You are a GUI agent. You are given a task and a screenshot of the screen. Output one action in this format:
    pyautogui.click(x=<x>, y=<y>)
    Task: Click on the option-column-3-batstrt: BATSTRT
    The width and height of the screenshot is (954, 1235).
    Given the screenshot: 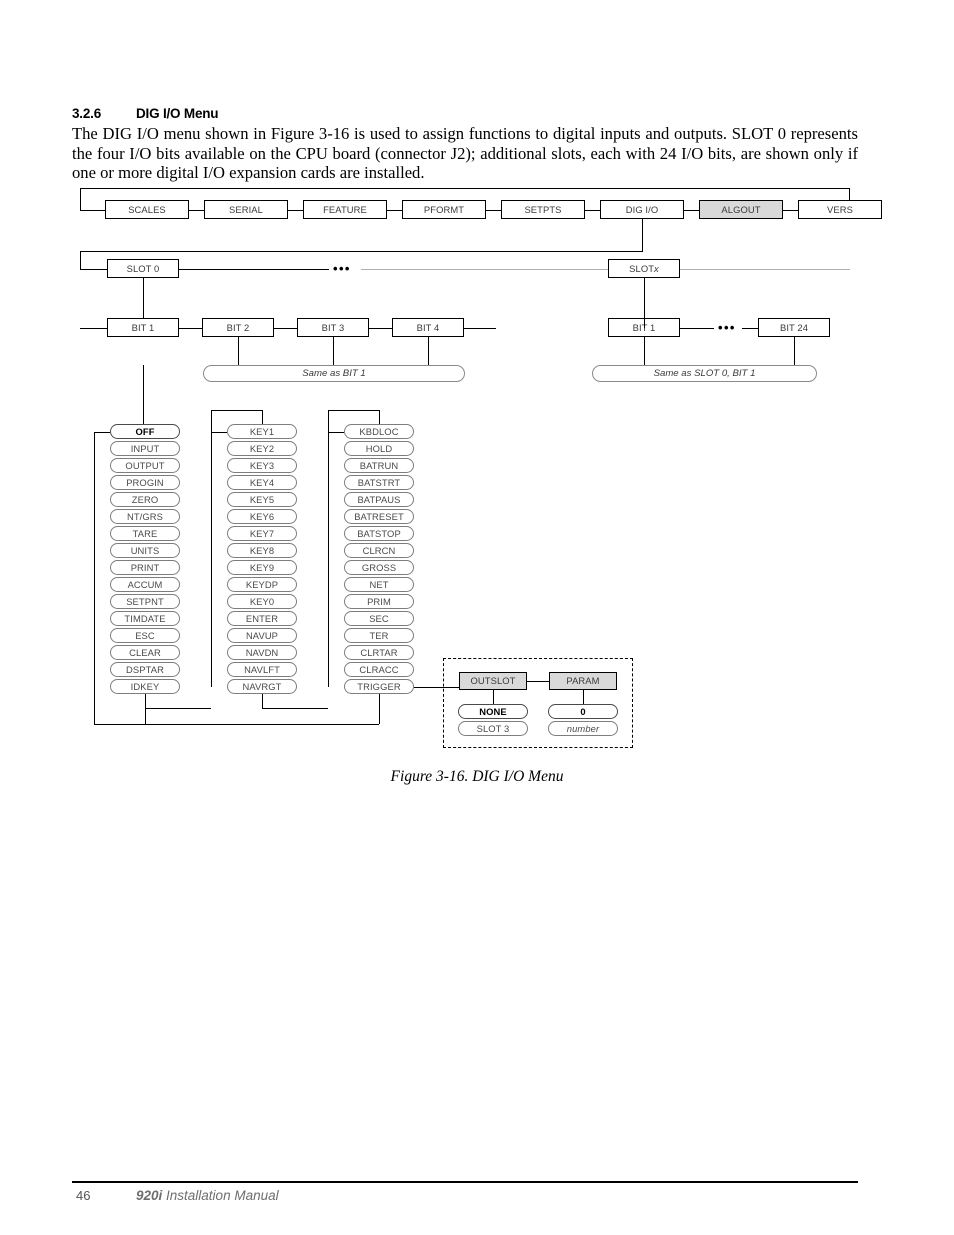 What is the action you would take?
    pyautogui.click(x=379, y=483)
    